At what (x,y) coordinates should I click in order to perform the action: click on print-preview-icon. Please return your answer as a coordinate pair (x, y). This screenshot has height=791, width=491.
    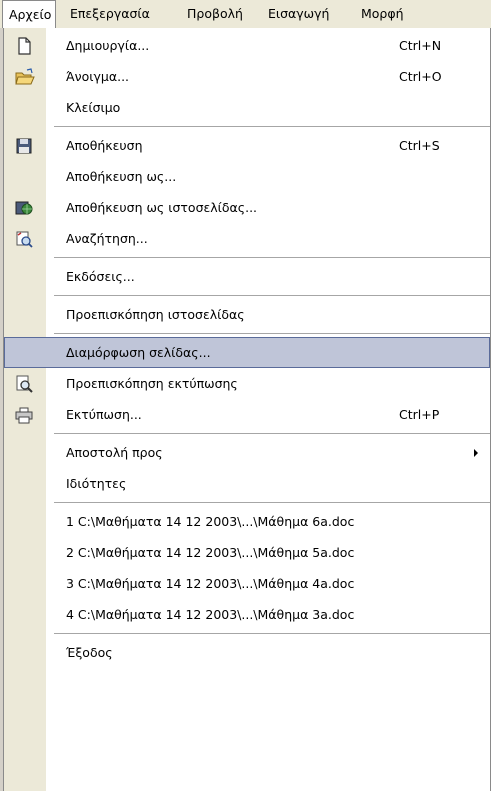
    Looking at the image, I should click on (24, 384).